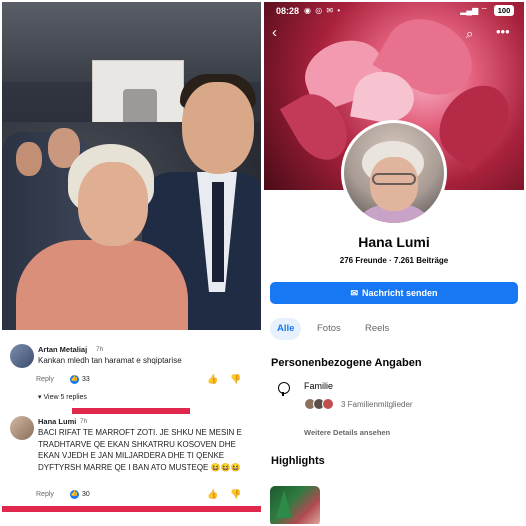 The width and height of the screenshot is (526, 526). Describe the element at coordinates (377, 329) in the screenshot. I see `tab-reels: Reels` at that location.